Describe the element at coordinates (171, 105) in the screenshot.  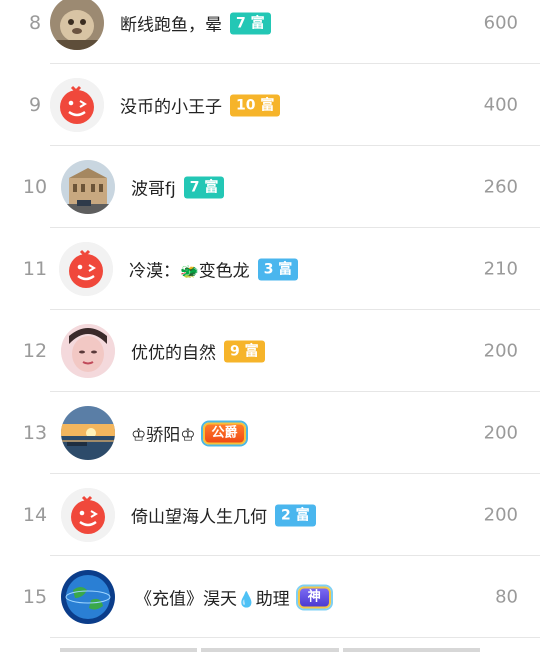
I see `user-name: 没币的小王子` at that location.